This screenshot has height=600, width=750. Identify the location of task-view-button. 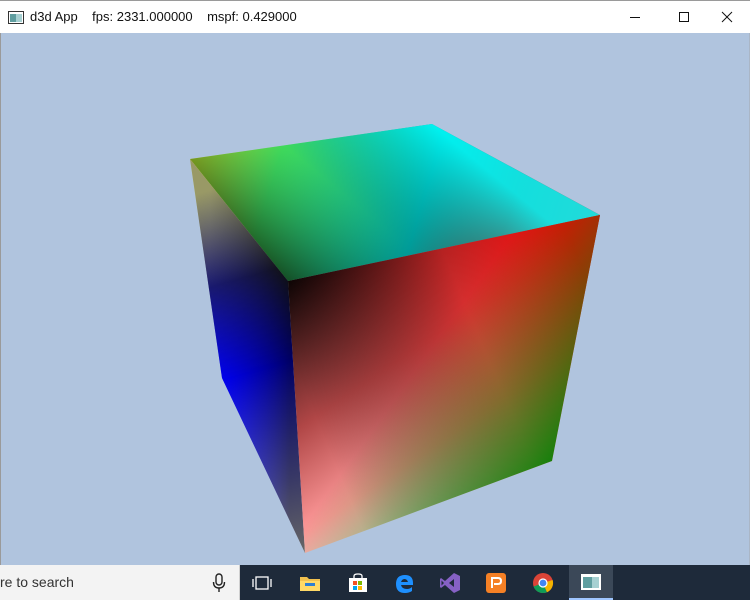
(262, 582).